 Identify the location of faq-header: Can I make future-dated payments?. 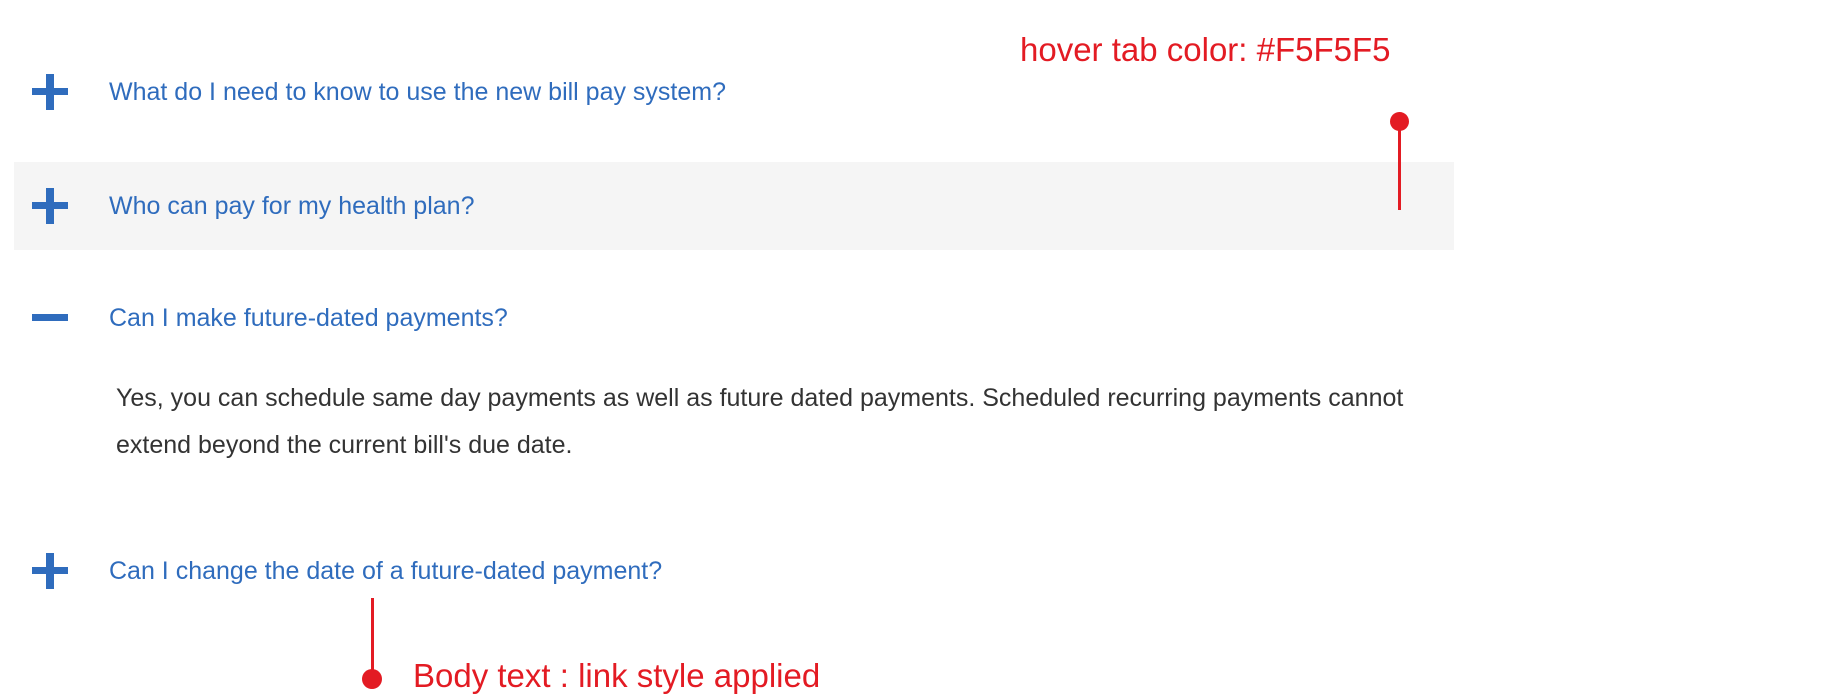
(734, 318).